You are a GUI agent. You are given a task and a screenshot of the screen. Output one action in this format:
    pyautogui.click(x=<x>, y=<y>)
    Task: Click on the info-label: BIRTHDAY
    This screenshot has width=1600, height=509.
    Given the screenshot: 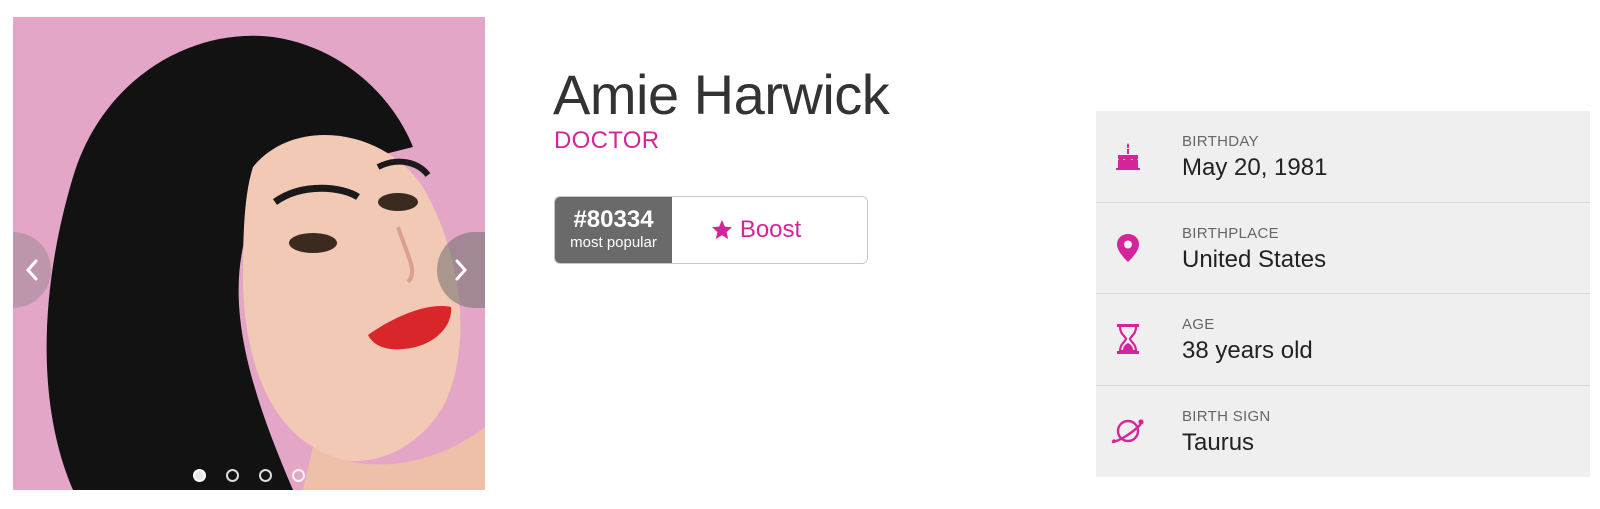 What is the action you would take?
    pyautogui.click(x=1220, y=141)
    